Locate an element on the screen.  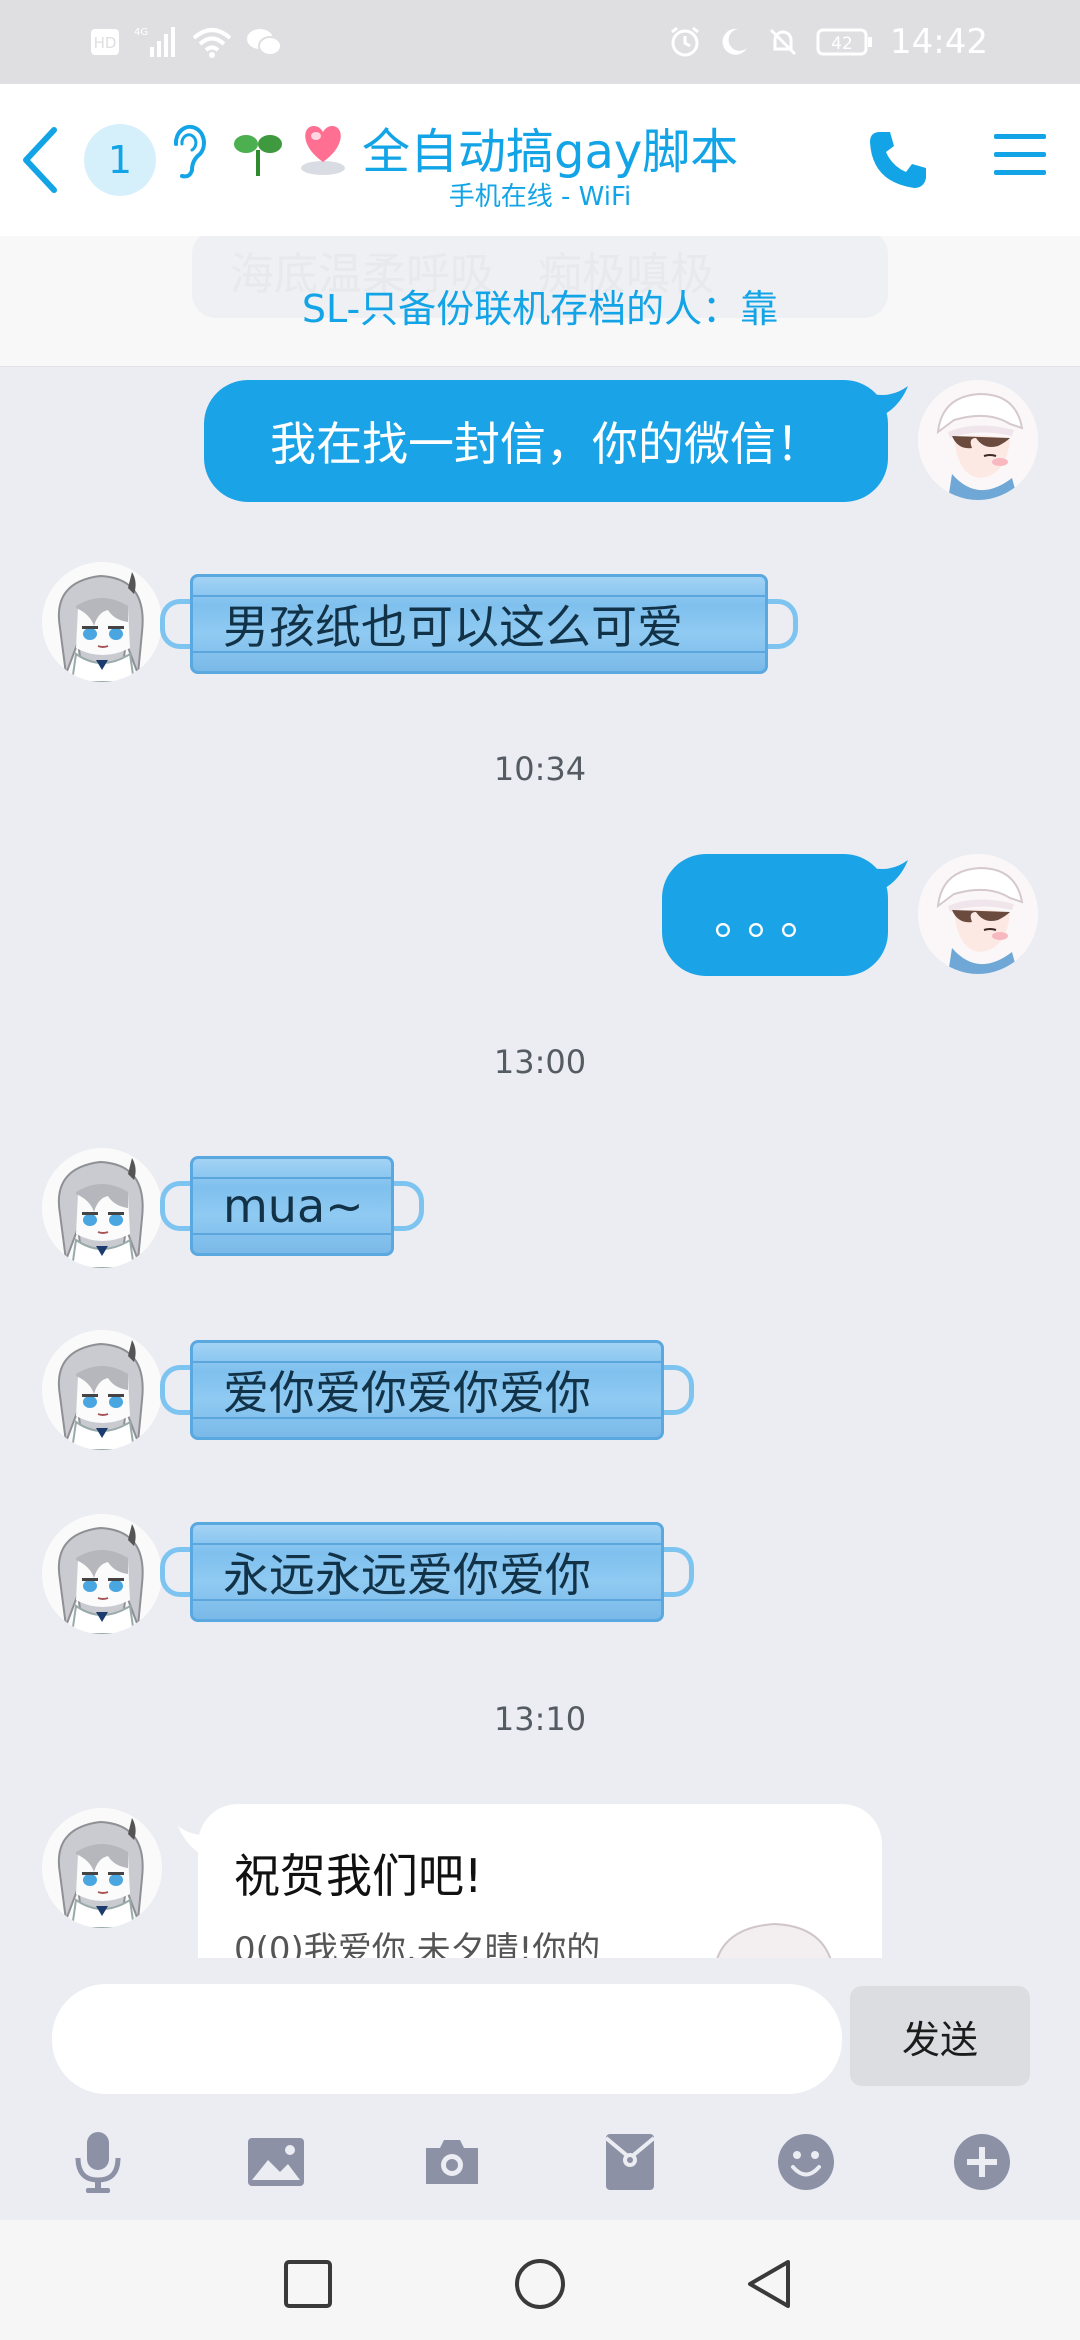
emoji-icon is located at coordinates (806, 2162).